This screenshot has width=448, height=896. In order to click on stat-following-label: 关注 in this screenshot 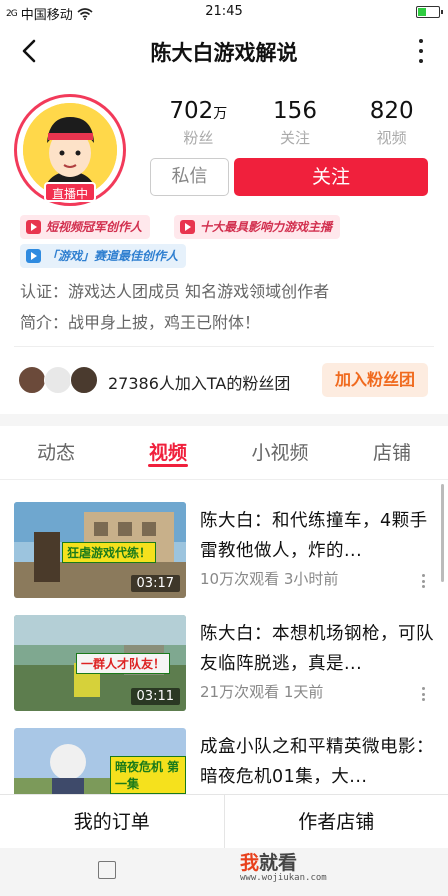, I will do `click(295, 138)`.